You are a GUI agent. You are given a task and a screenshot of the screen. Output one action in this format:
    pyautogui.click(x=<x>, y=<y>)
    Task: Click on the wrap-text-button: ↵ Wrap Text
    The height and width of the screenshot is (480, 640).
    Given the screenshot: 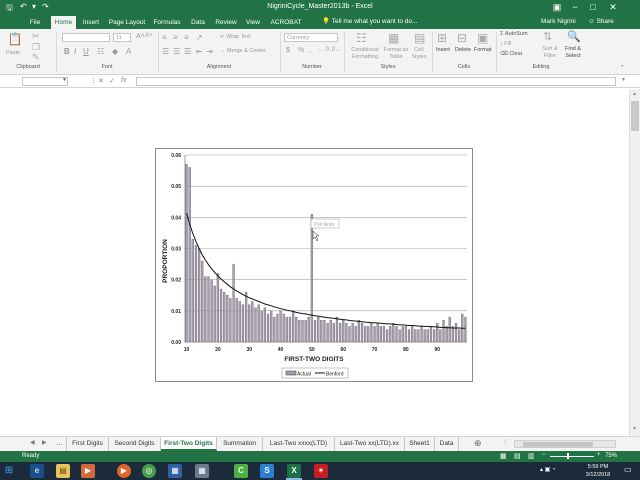 What is the action you would take?
    pyautogui.click(x=235, y=37)
    